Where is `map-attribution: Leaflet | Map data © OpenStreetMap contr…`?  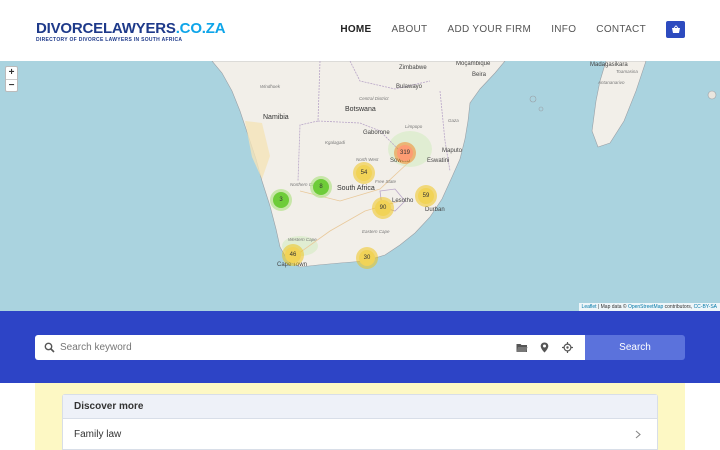
map-attribution: Leaflet | Map data © OpenStreetMap contr… is located at coordinates (649, 307).